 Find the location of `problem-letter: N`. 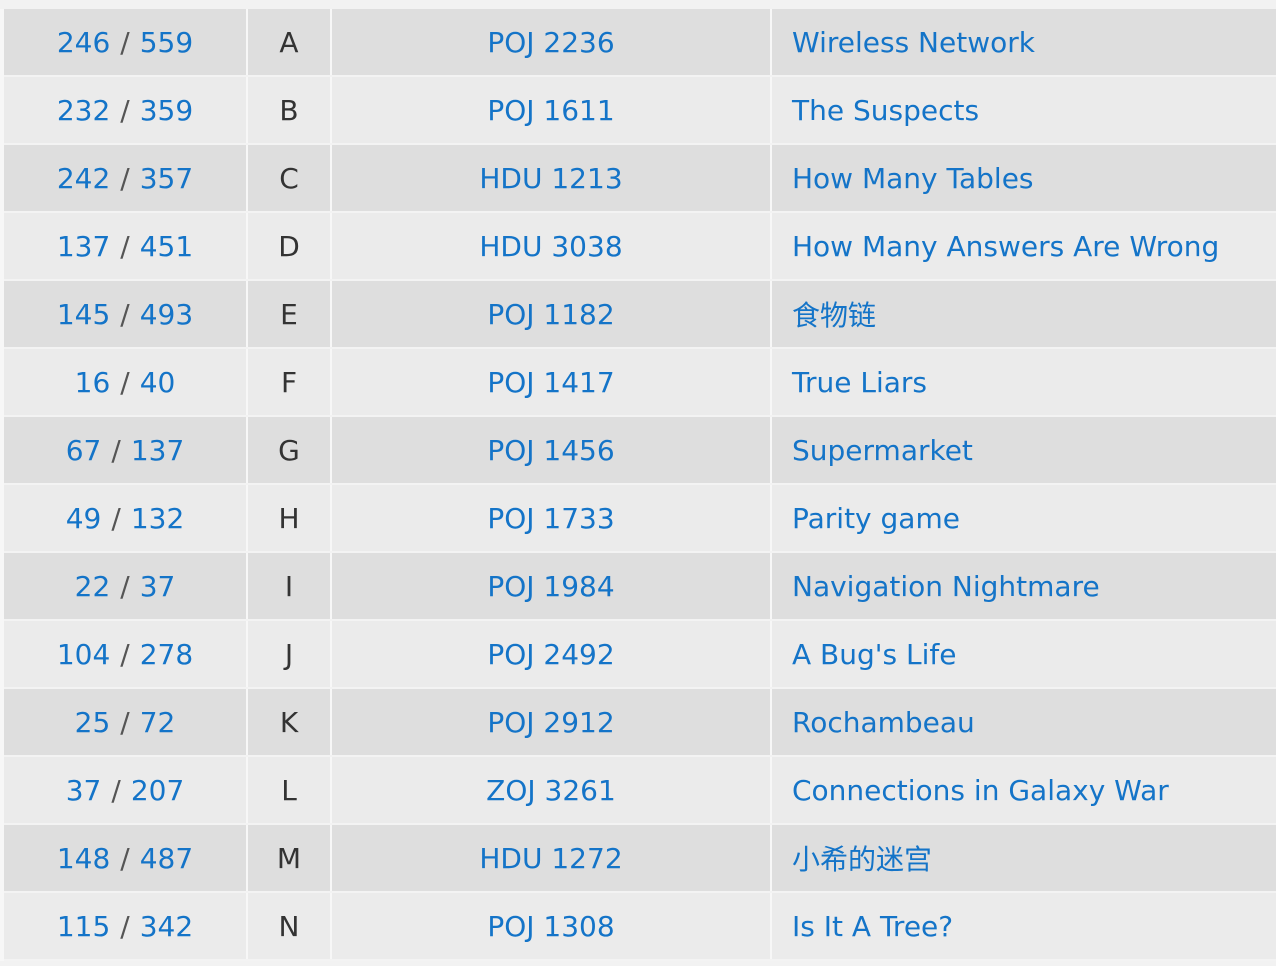

problem-letter: N is located at coordinates (289, 926).